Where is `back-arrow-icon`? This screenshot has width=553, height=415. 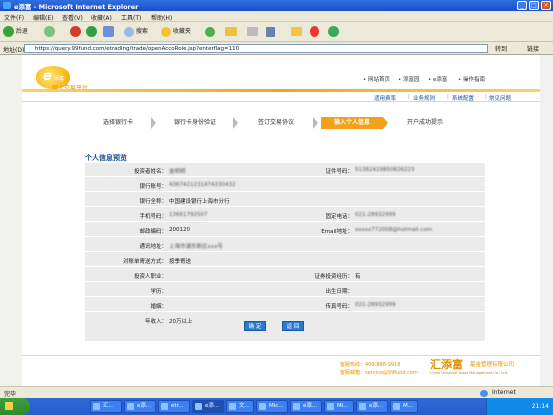
back-arrow-icon is located at coordinates (8, 31).